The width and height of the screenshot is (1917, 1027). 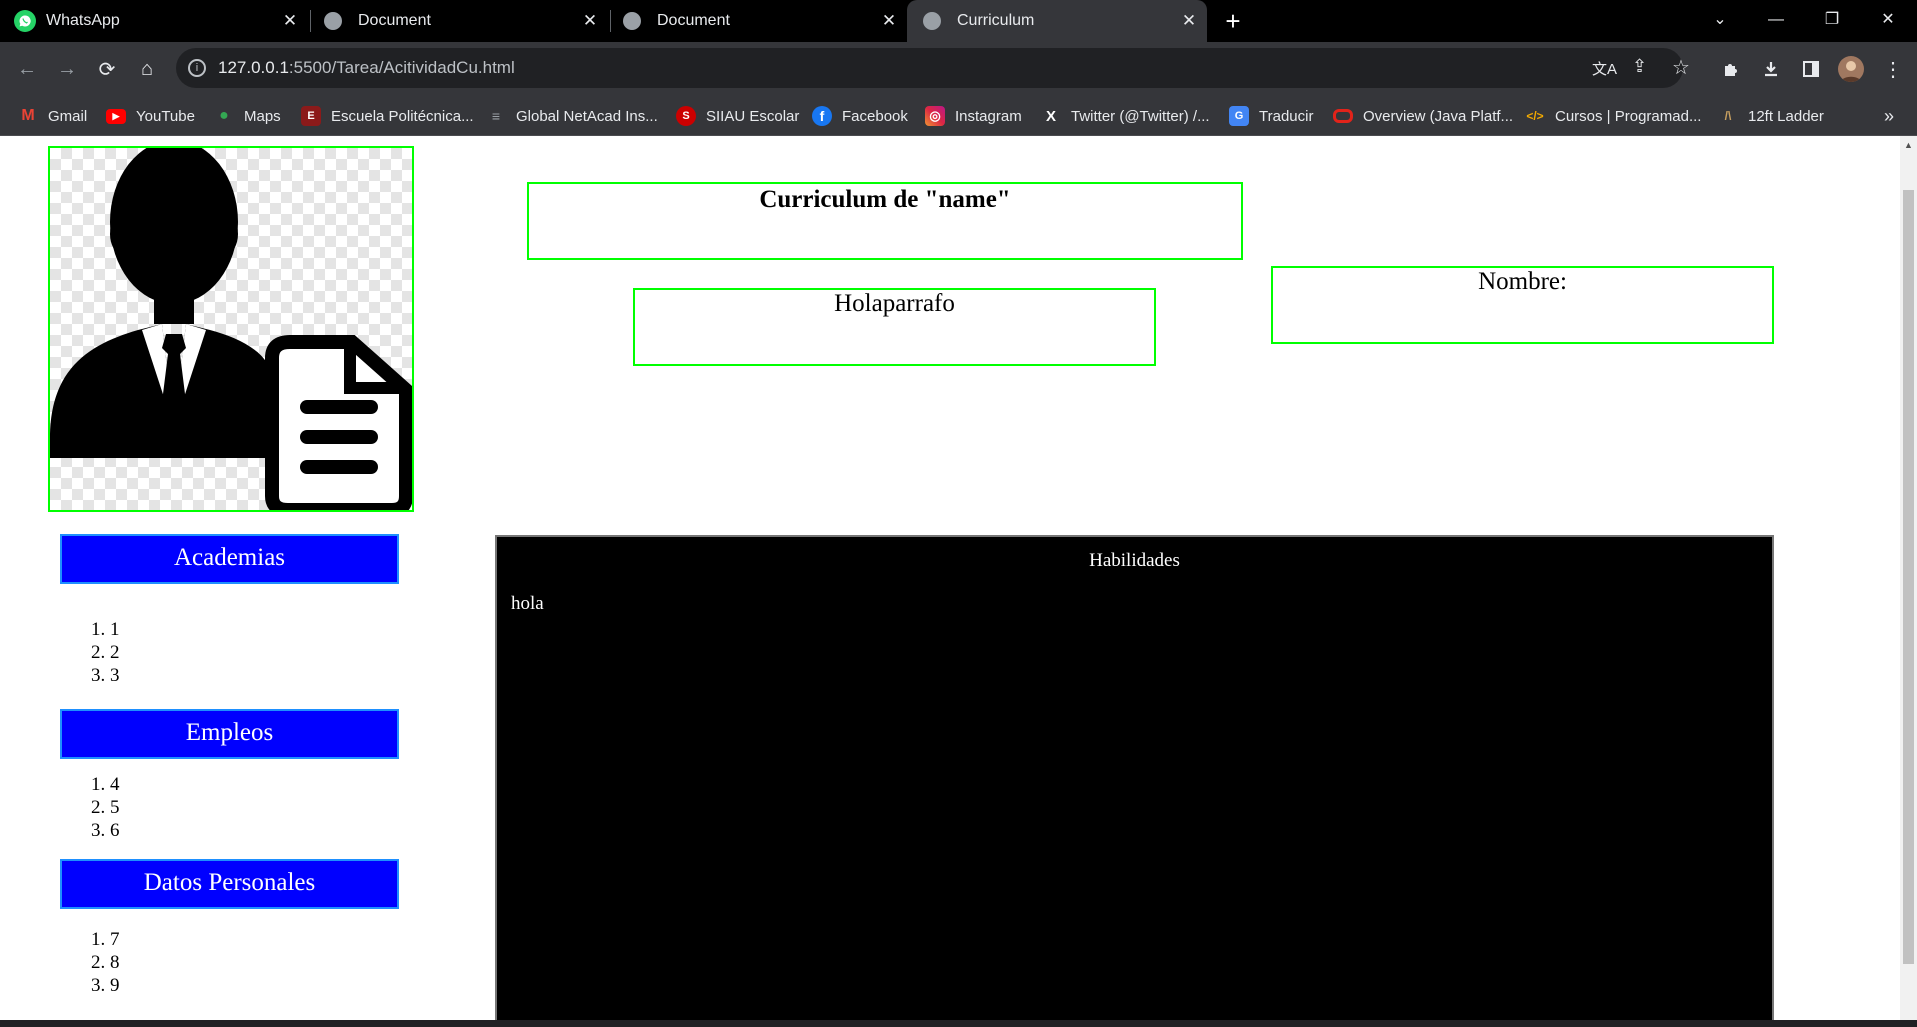 I want to click on bookmark-gmail: M Gmail, so click(x=52, y=116).